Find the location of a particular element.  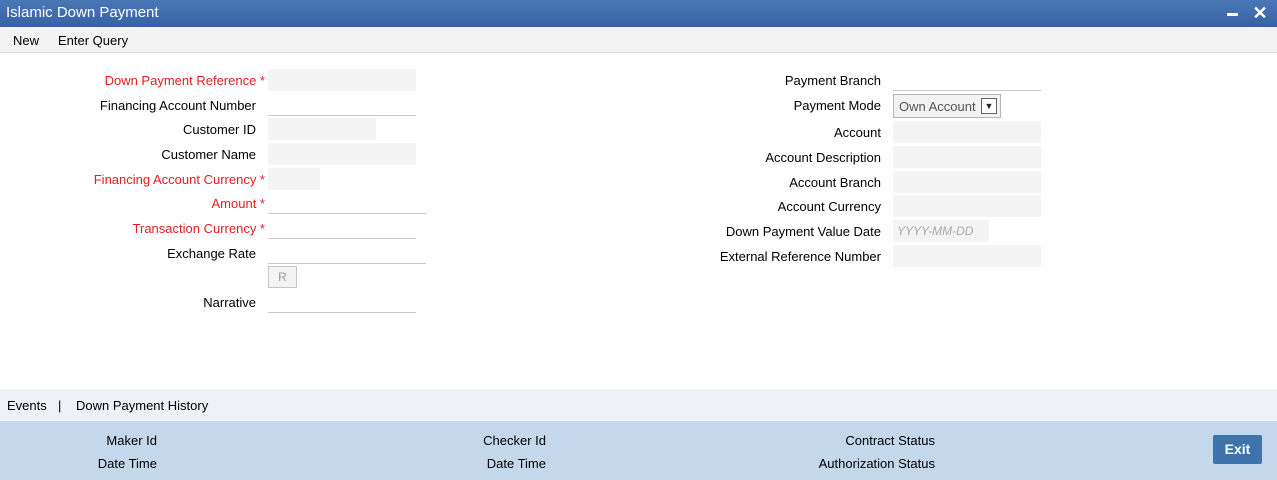

chevron-down-icon: ▼ is located at coordinates (989, 106).